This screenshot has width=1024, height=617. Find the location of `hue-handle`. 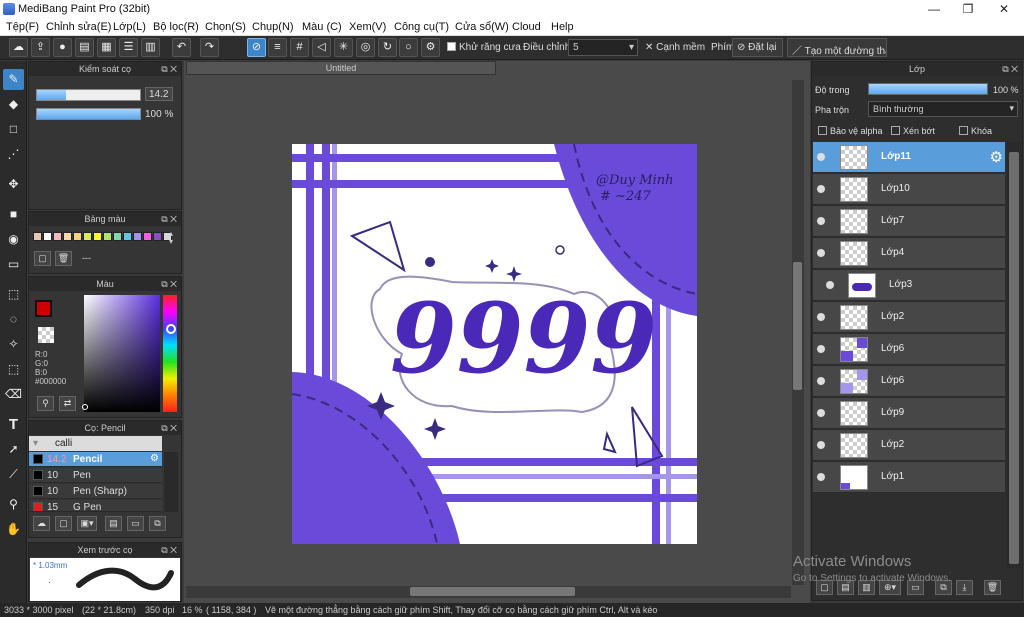

hue-handle is located at coordinates (171, 329).